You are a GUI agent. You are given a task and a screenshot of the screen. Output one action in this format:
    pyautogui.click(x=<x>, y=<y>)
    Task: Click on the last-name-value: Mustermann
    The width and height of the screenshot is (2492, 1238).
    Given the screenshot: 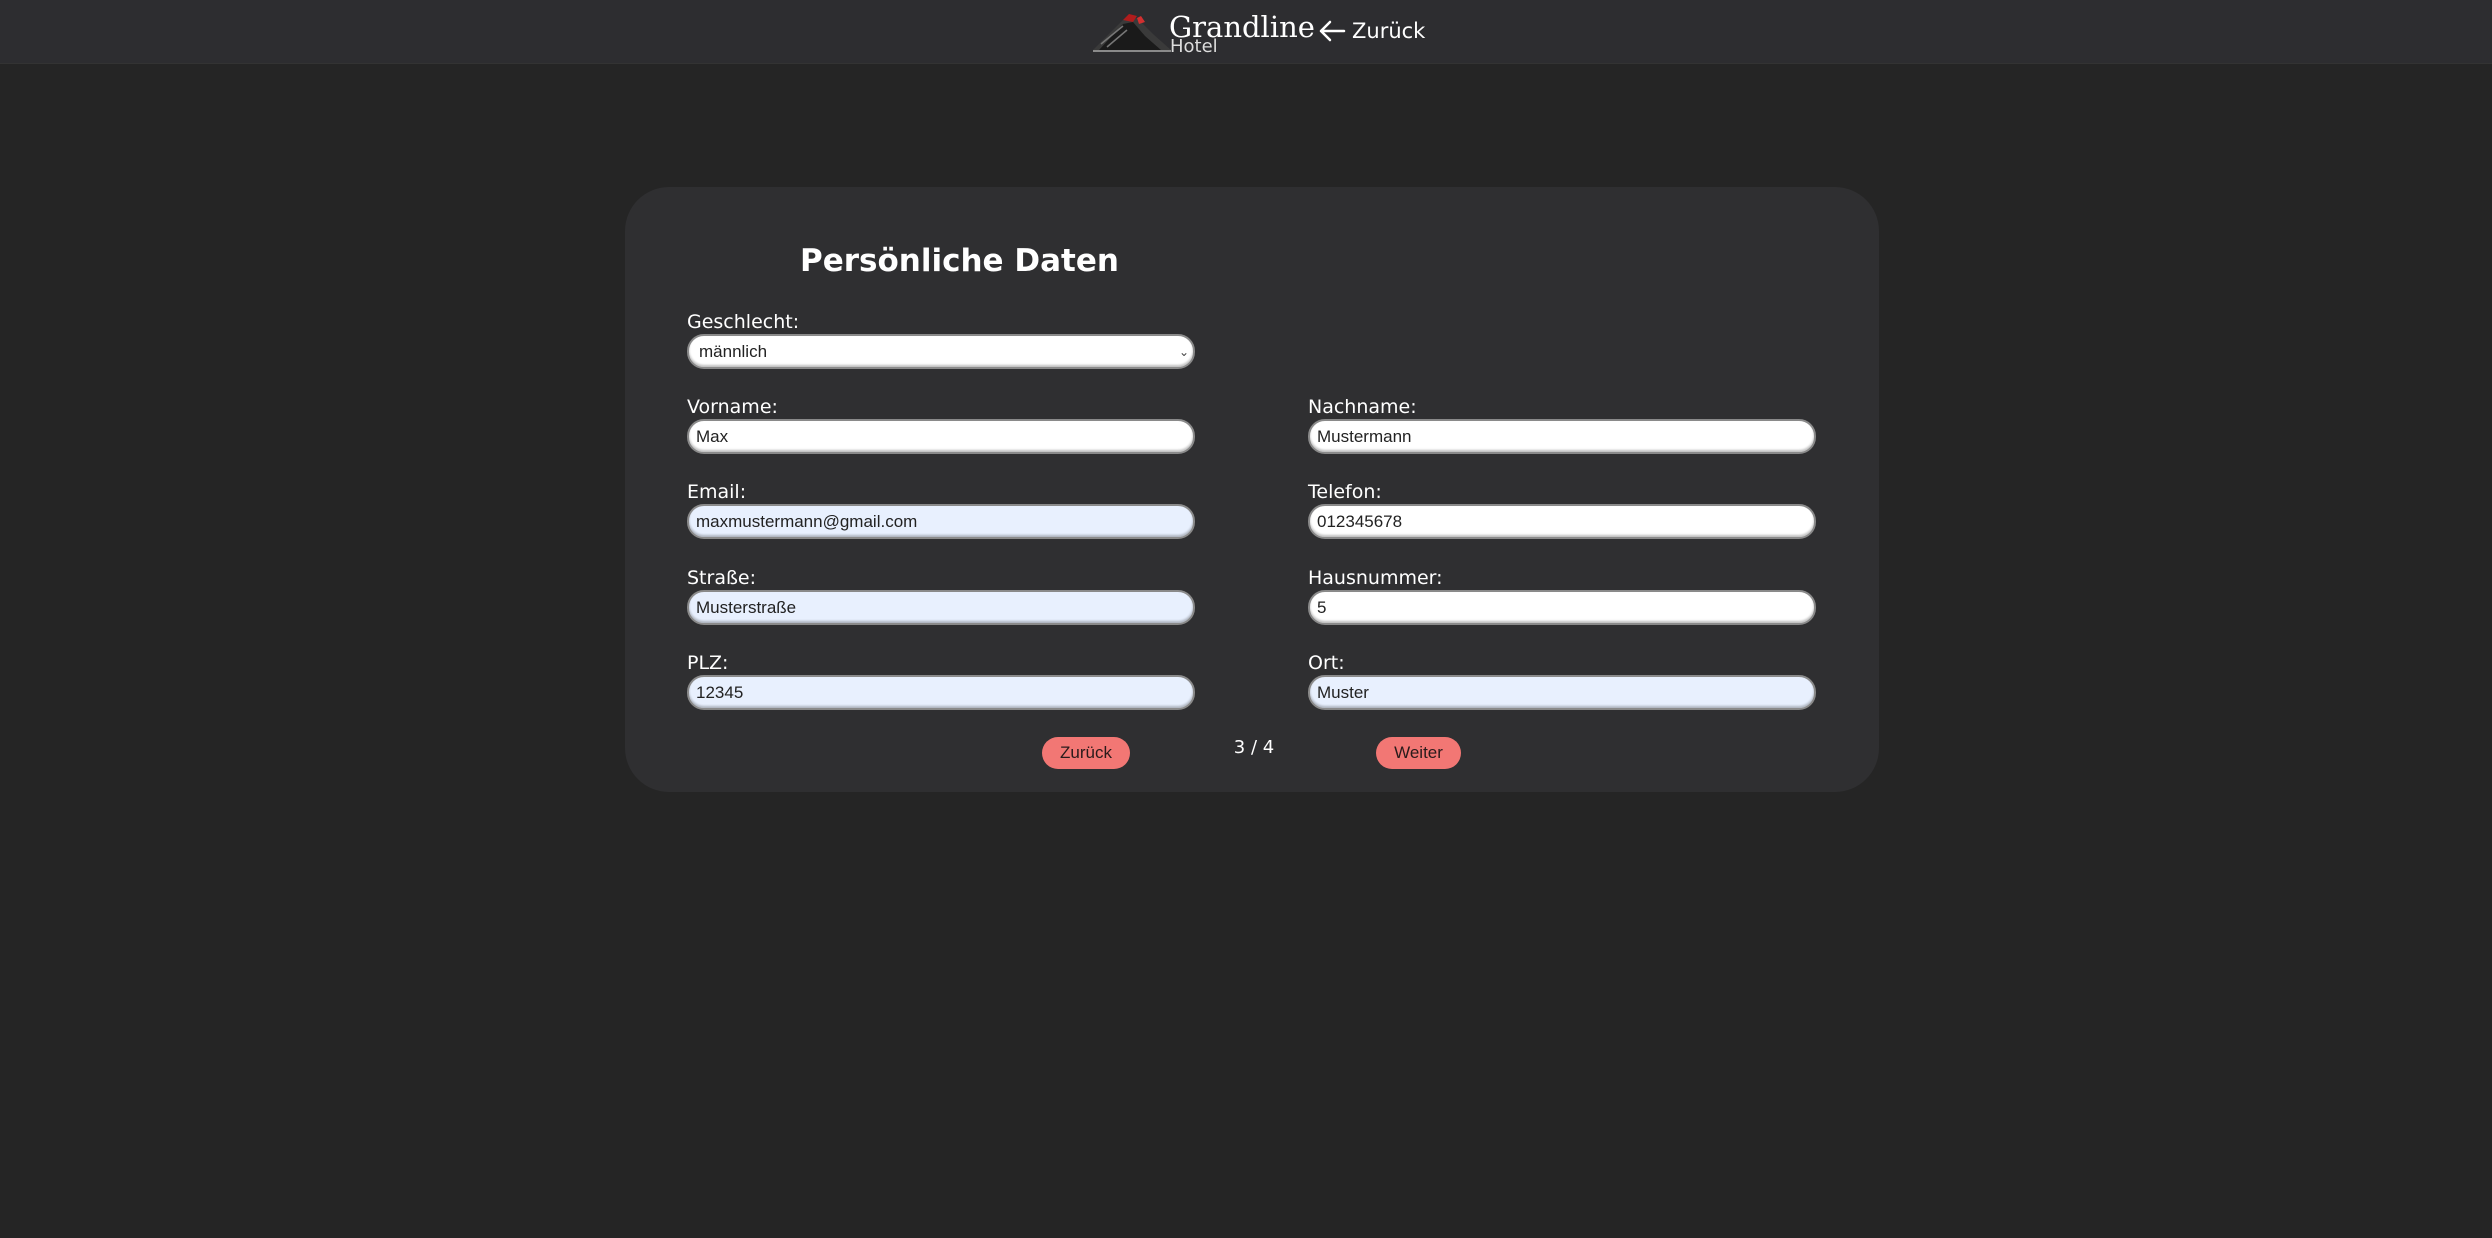 What is the action you would take?
    pyautogui.click(x=1364, y=436)
    